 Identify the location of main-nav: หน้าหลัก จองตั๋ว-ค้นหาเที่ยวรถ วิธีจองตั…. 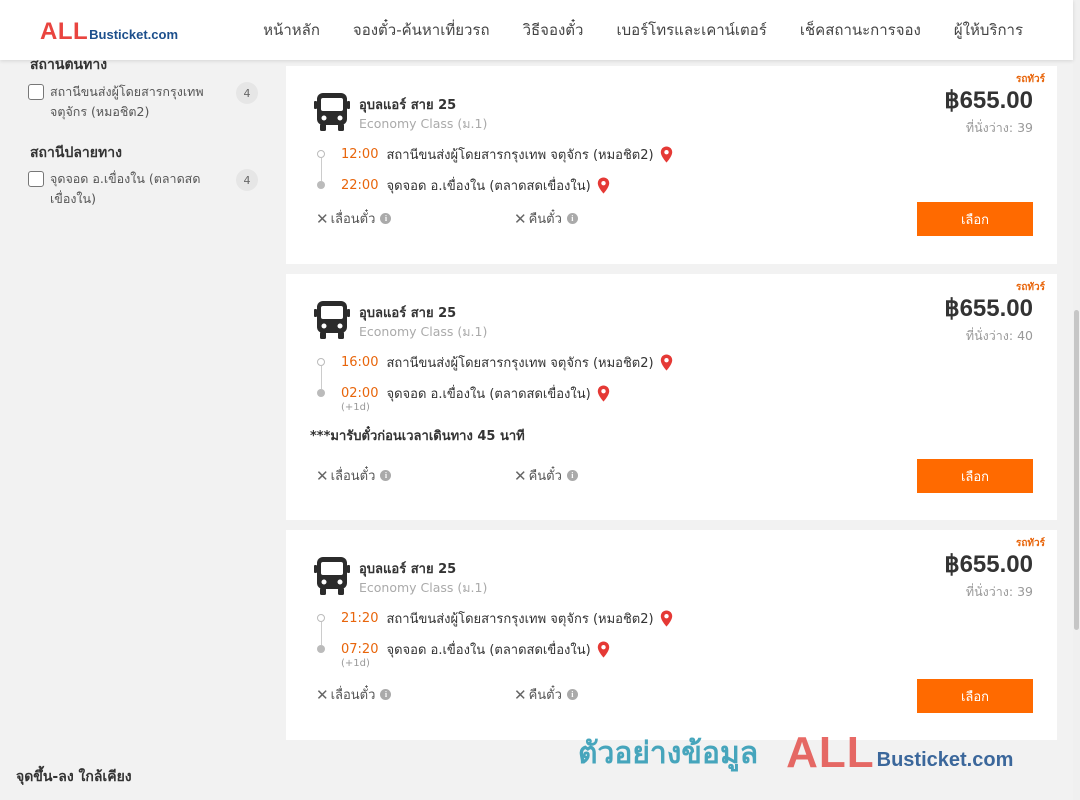
(643, 30).